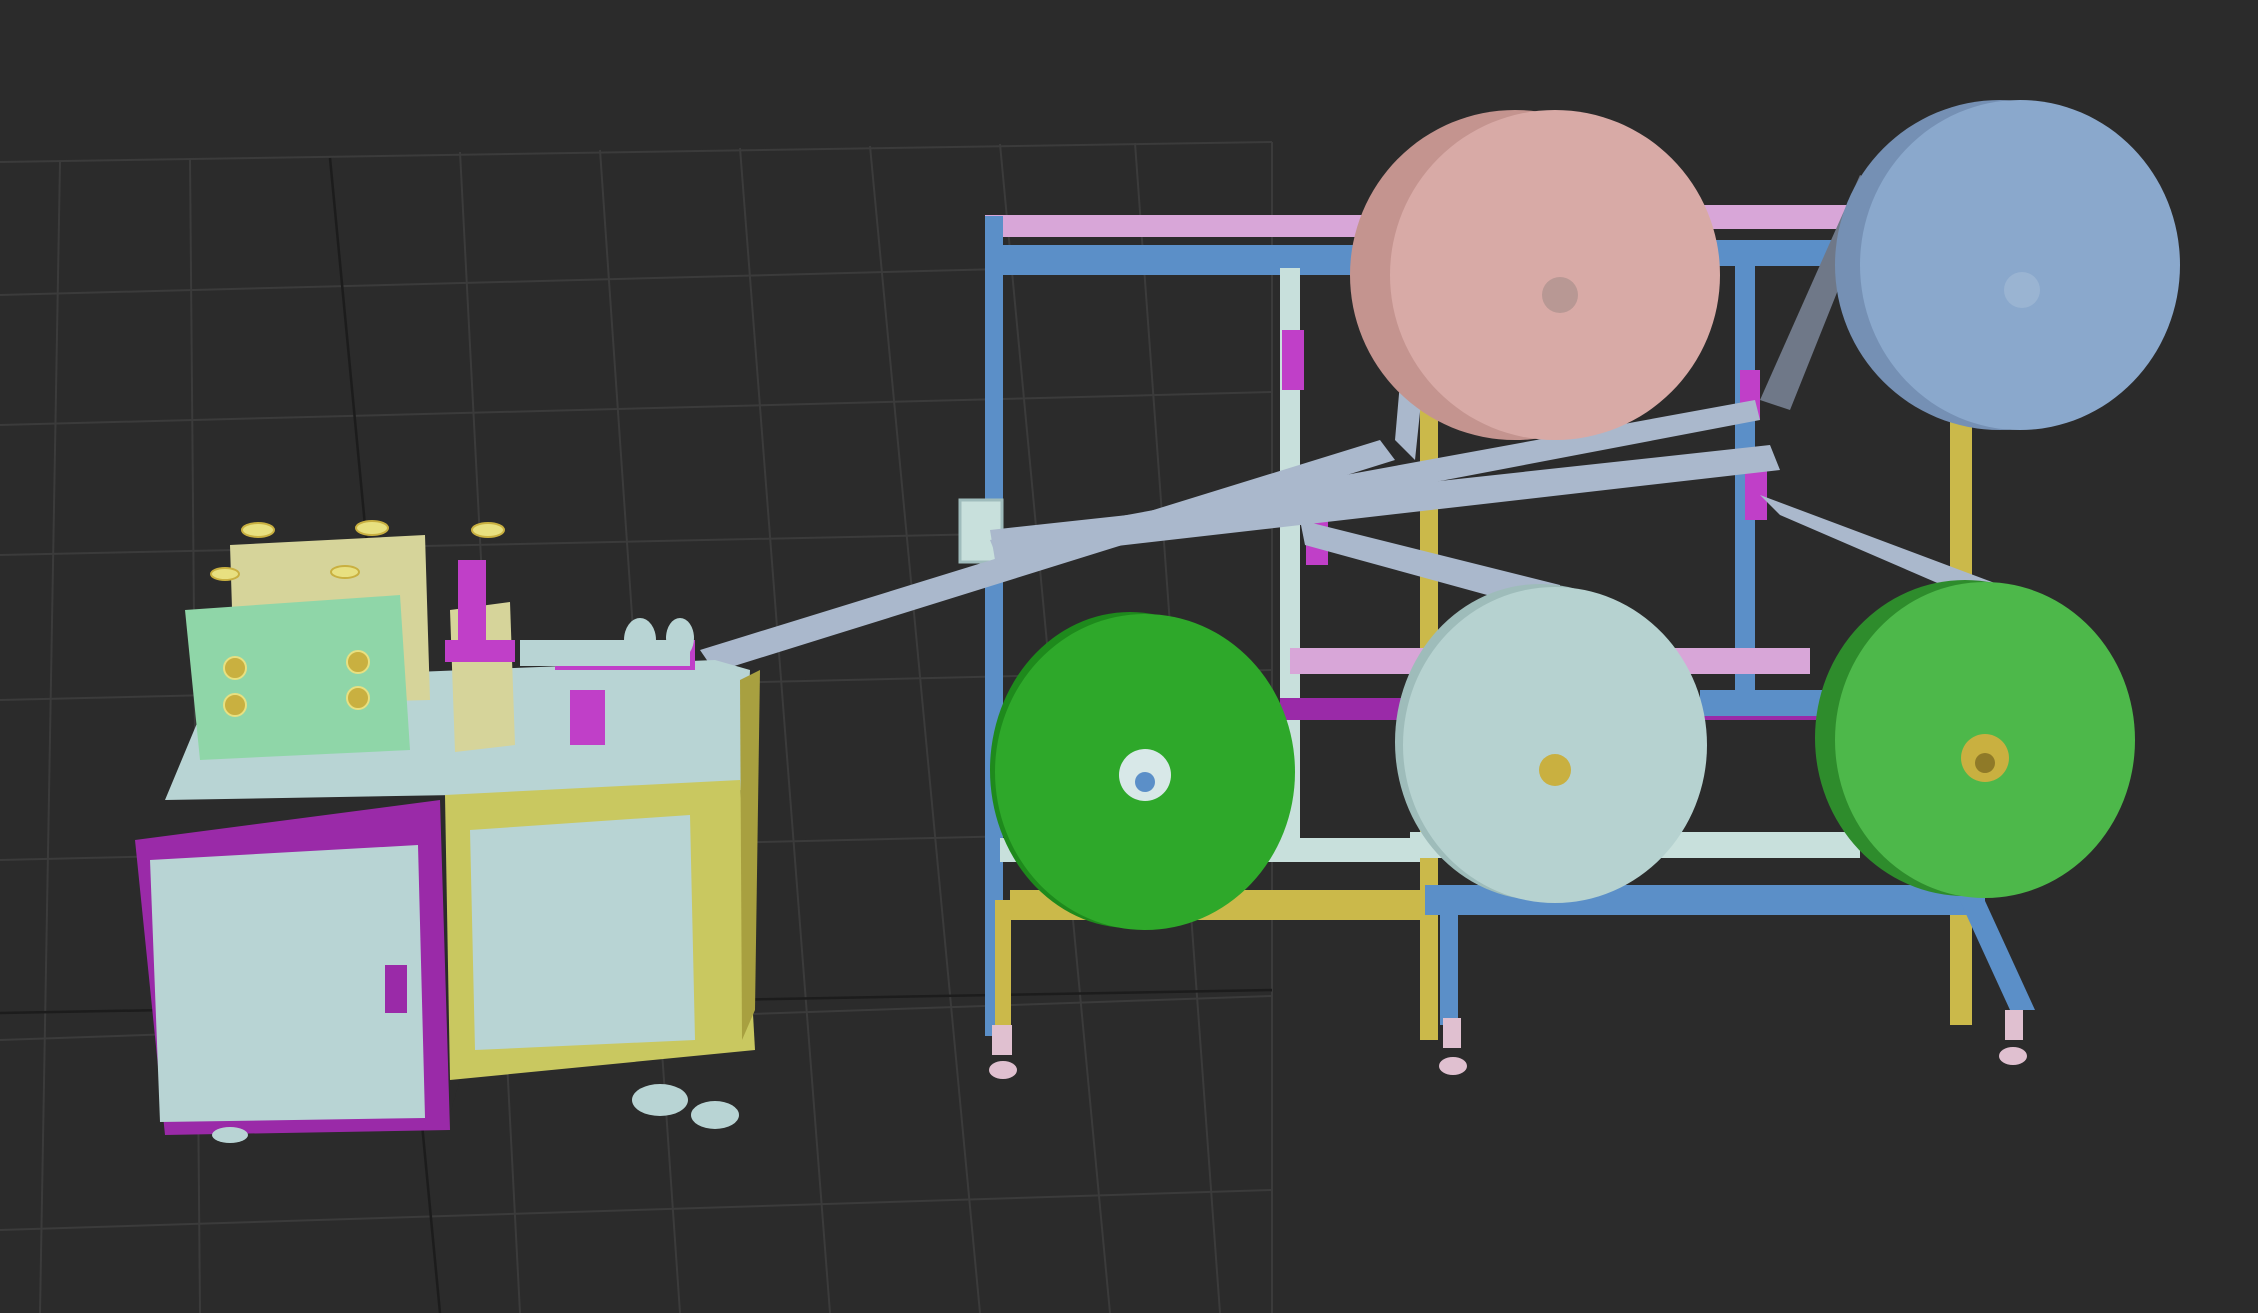 The height and width of the screenshot is (1313, 2258). What do you see at coordinates (1975, 739) in the screenshot?
I see `roll-bottom-green-light` at bounding box center [1975, 739].